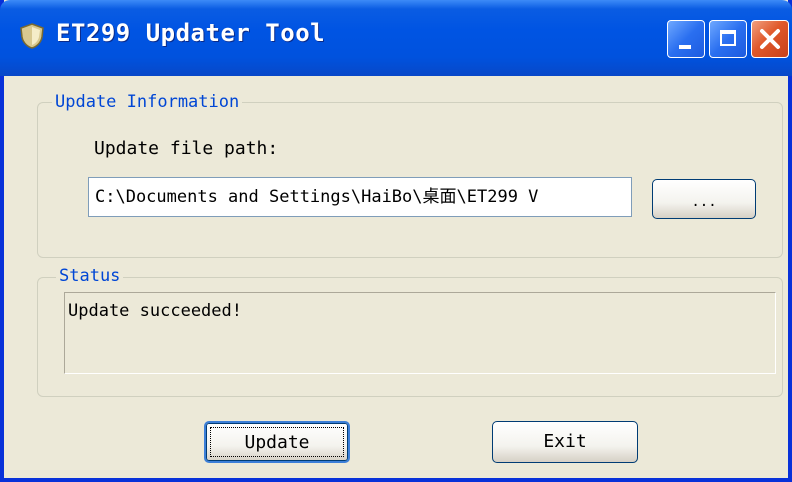 The image size is (792, 482). I want to click on close-icon, so click(770, 39).